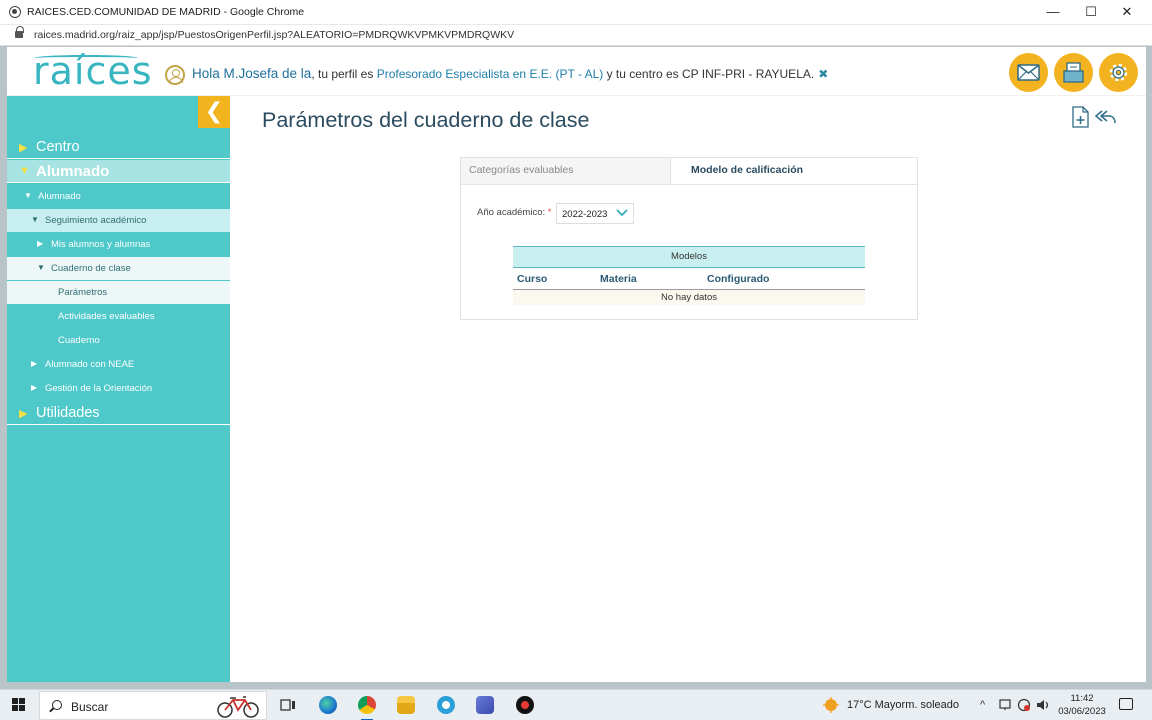 The height and width of the screenshot is (720, 1152). Describe the element at coordinates (101, 244) in the screenshot. I see `sidebar-item-label: Mis alumnos y alumnas` at that location.